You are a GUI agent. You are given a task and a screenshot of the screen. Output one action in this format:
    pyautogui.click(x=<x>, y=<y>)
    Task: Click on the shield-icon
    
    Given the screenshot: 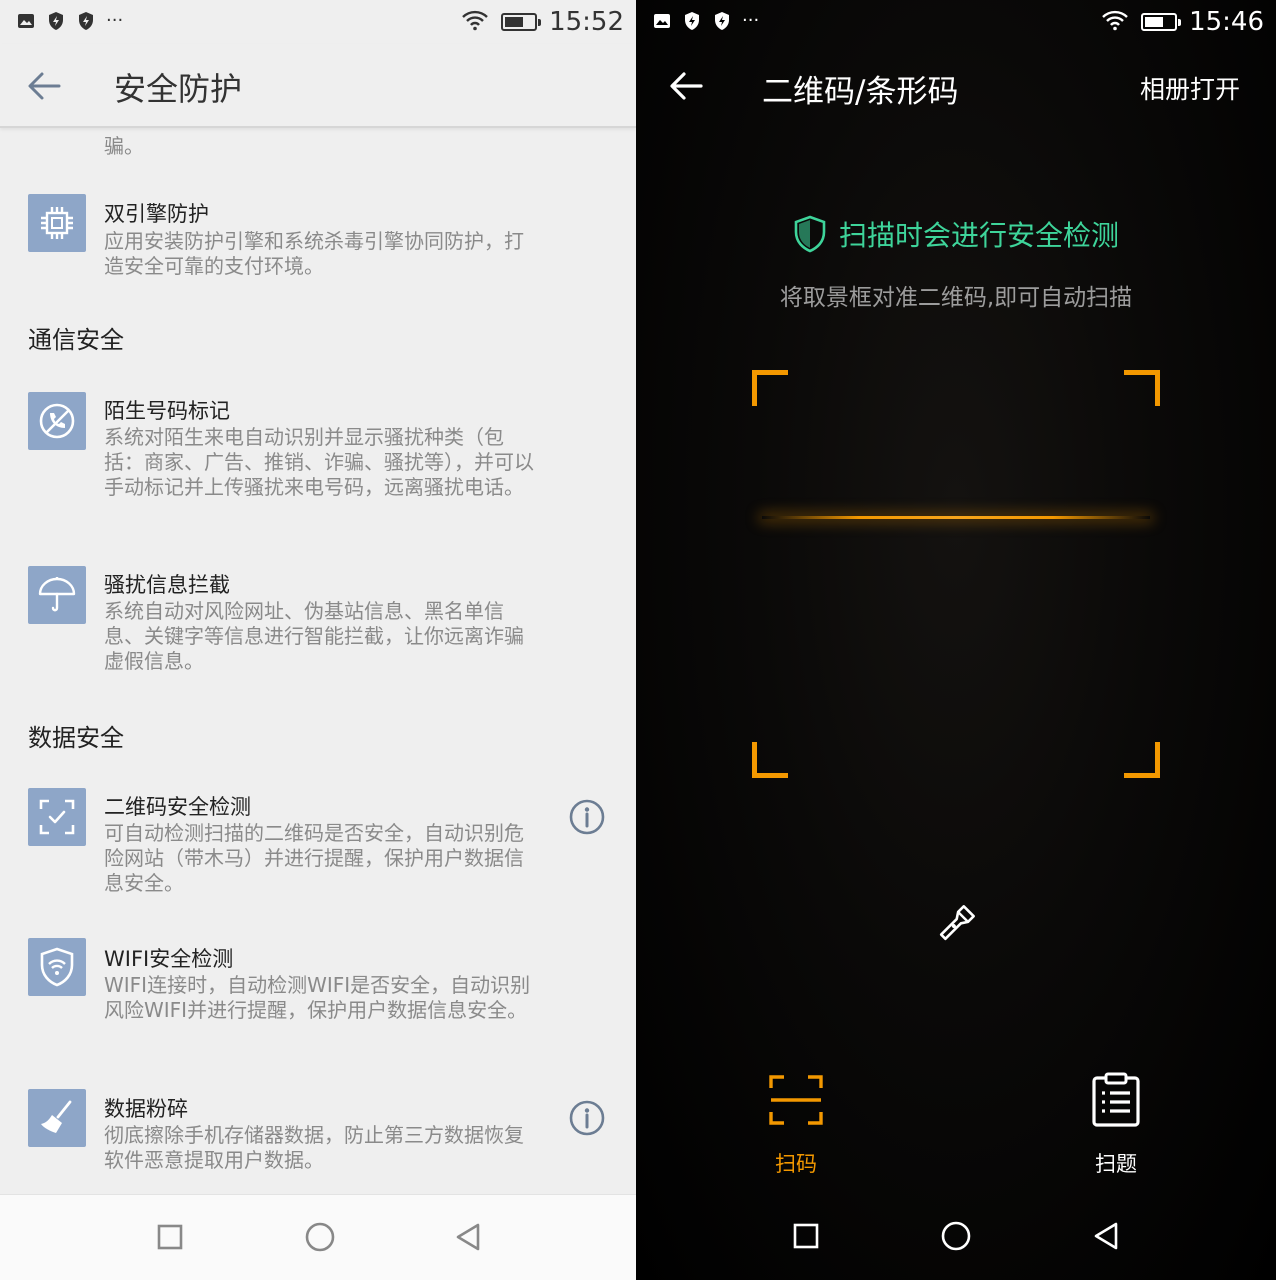 What is the action you would take?
    pyautogui.click(x=810, y=234)
    